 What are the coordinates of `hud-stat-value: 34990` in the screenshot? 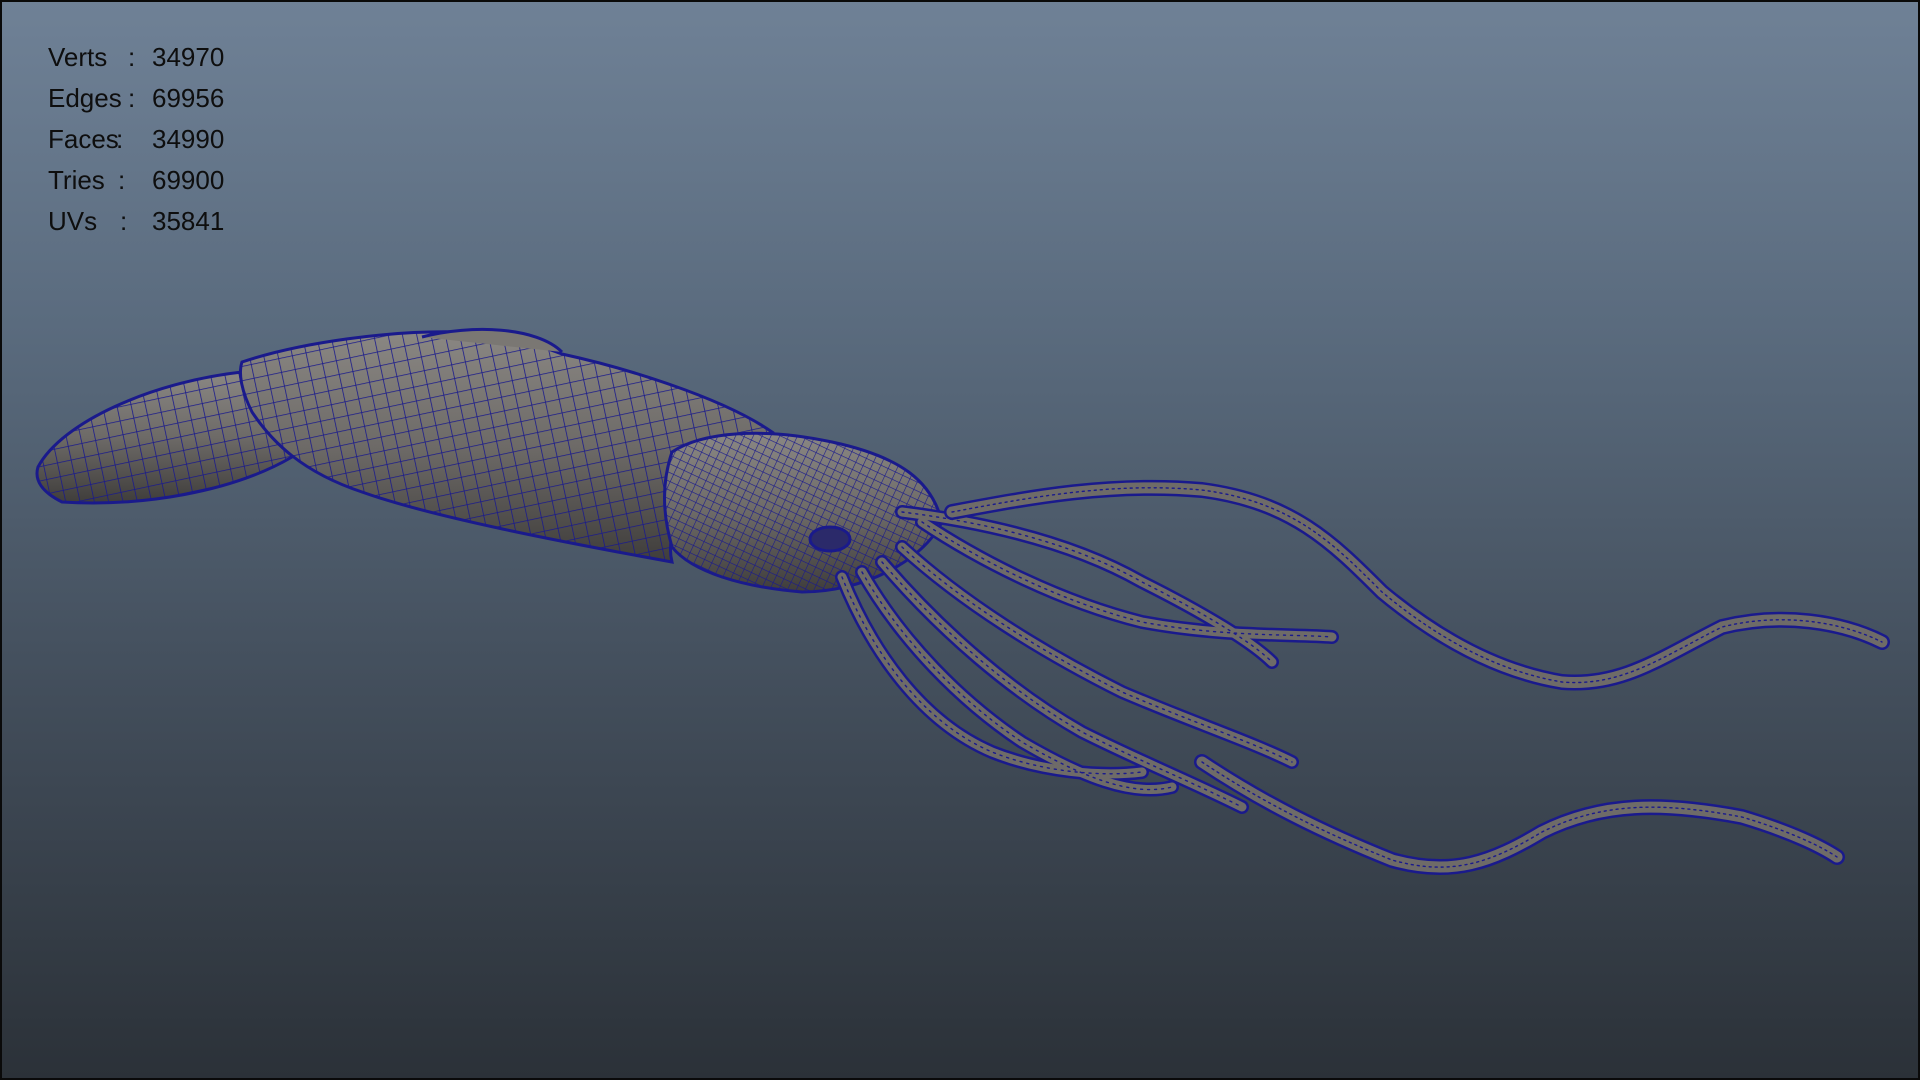 It's located at (188, 139).